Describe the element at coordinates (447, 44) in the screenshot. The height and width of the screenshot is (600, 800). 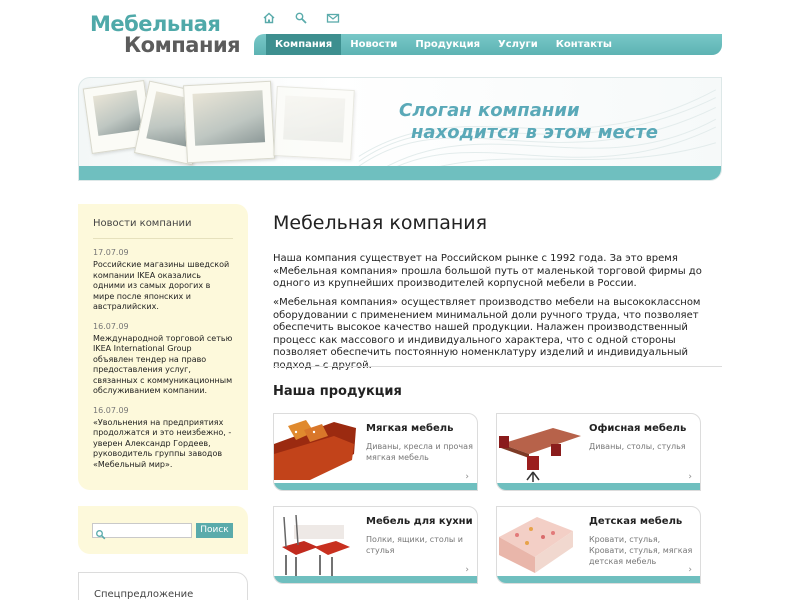
I see `nav-item-products: Продукция` at that location.